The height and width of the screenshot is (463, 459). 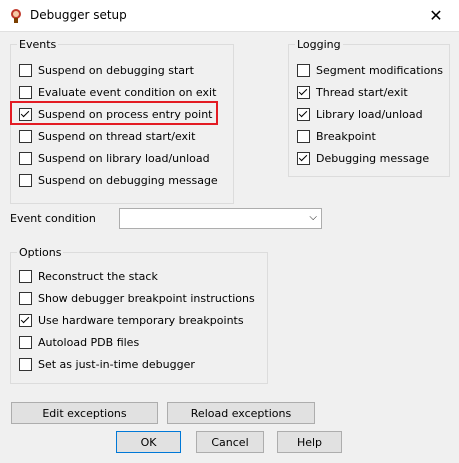 I want to click on events-checkbox-label: Suspend on thread start/exit, so click(x=117, y=136).